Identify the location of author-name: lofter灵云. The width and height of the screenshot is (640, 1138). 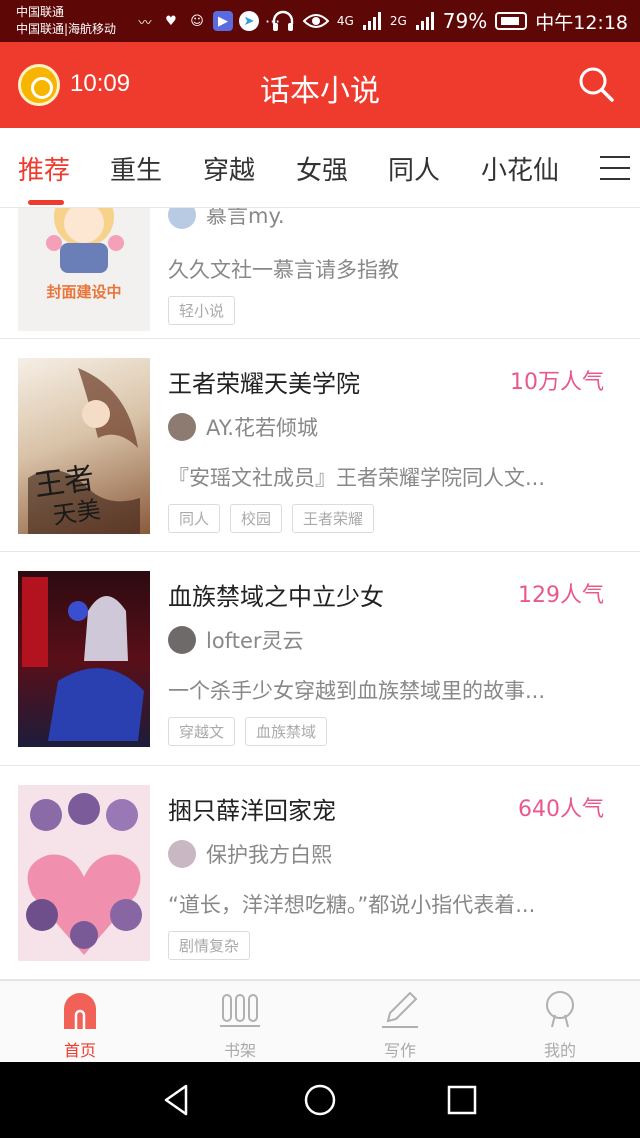
(255, 641).